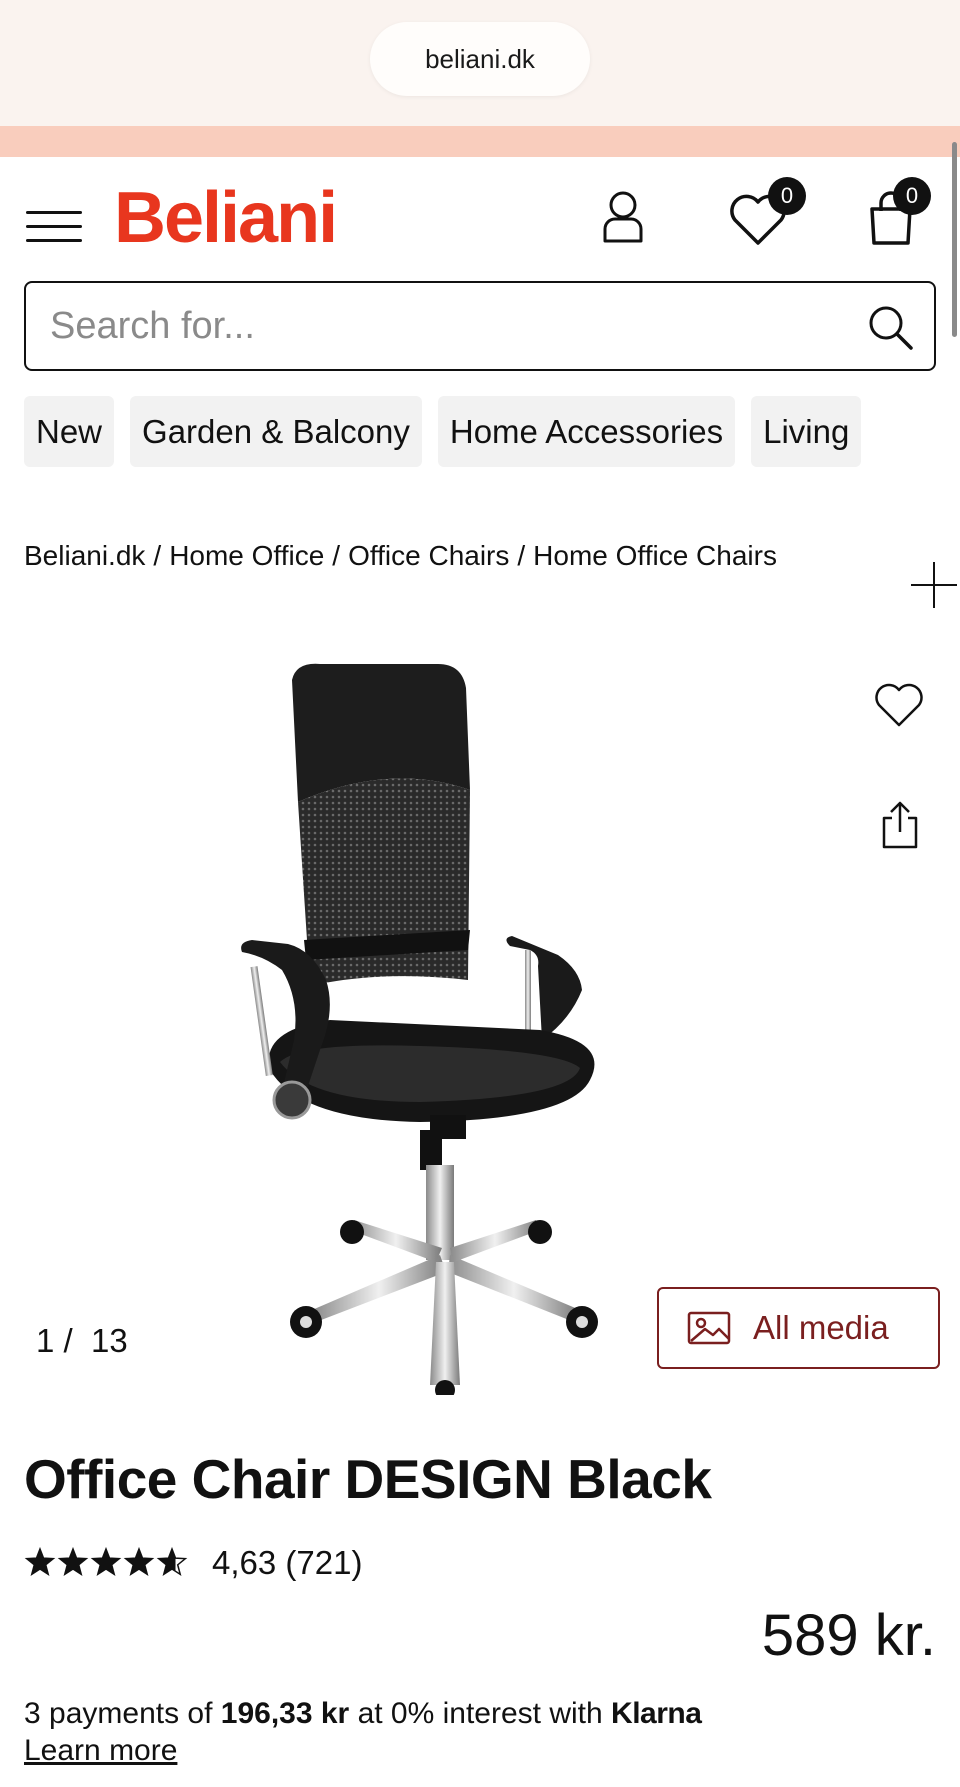  Describe the element at coordinates (890, 327) in the screenshot. I see `search-icon` at that location.